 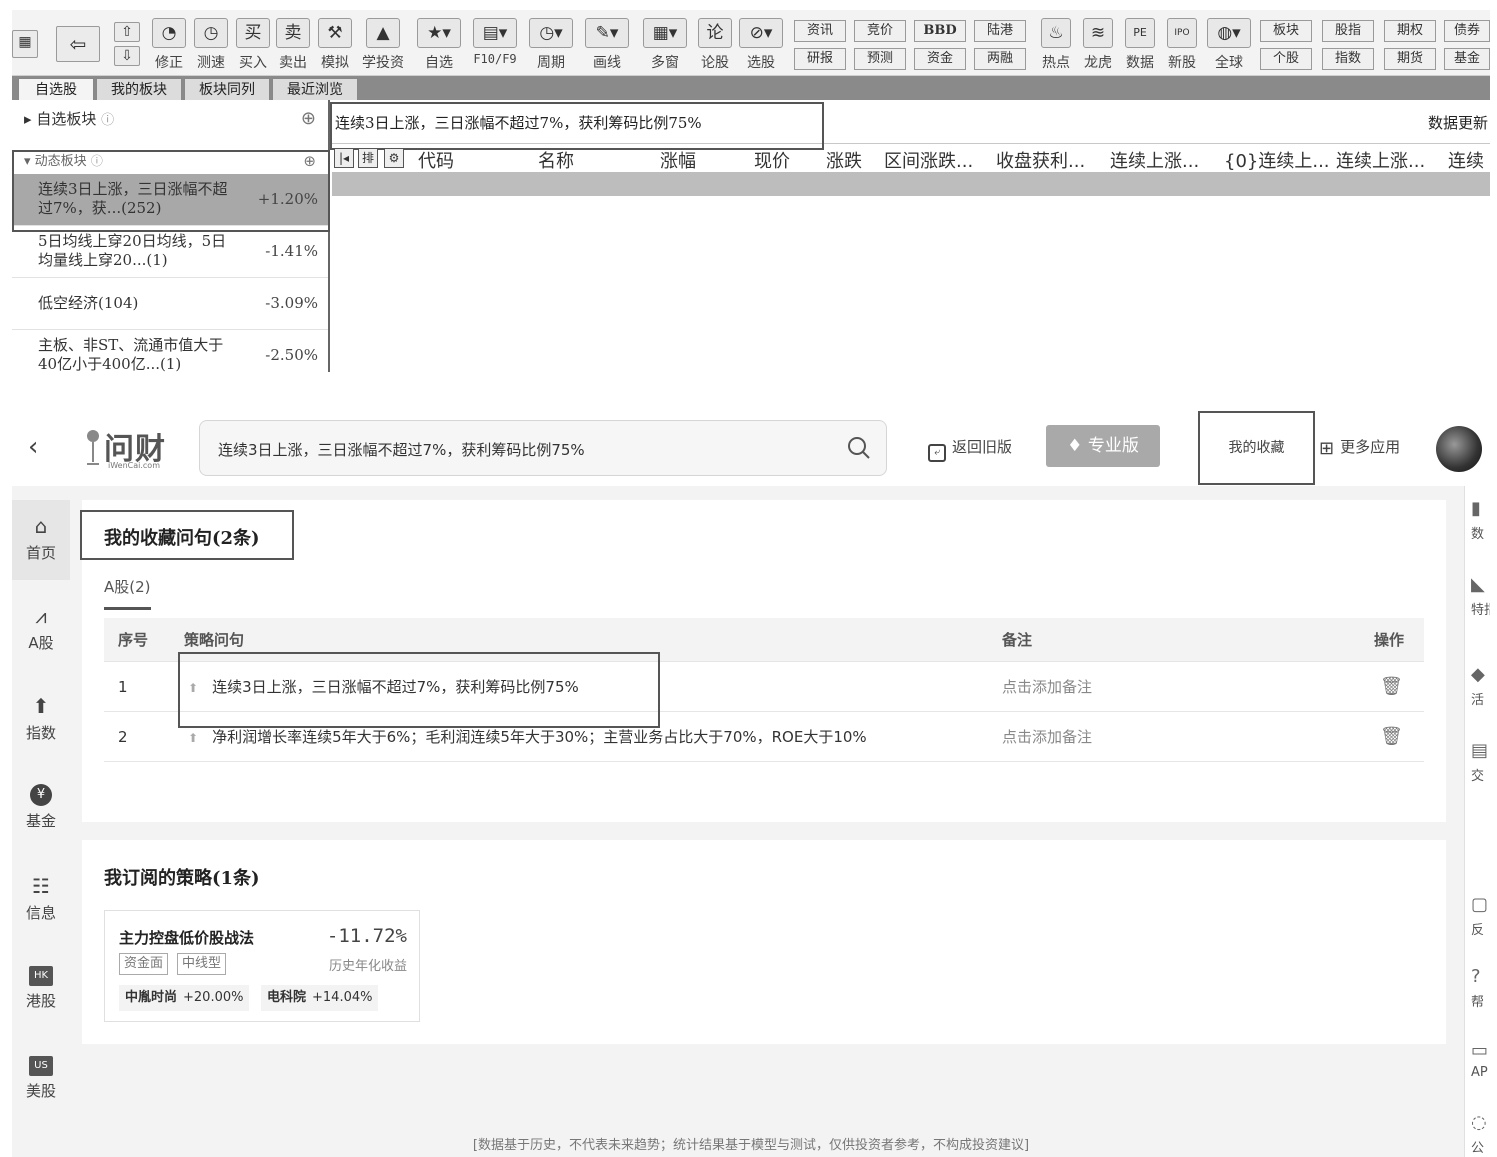 What do you see at coordinates (1479, 916) in the screenshot?
I see `rail-item: ▢ 反` at bounding box center [1479, 916].